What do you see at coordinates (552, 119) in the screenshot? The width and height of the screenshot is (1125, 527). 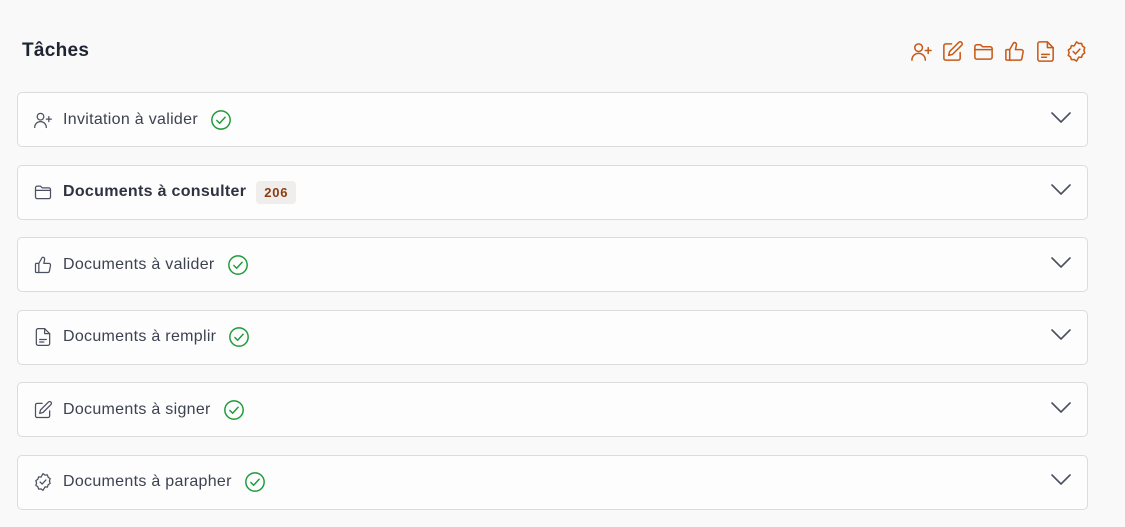 I see `task-invitation-a-valider: Invitation à valider` at bounding box center [552, 119].